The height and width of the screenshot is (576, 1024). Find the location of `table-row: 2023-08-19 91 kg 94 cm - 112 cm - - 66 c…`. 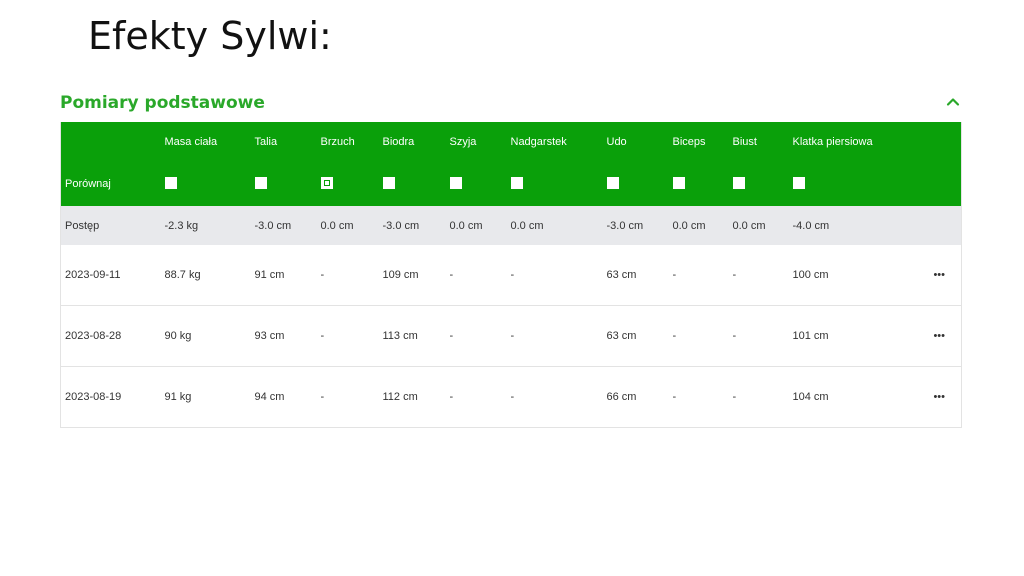

table-row: 2023-08-19 91 kg 94 cm - 112 cm - - 66 c… is located at coordinates (511, 397).